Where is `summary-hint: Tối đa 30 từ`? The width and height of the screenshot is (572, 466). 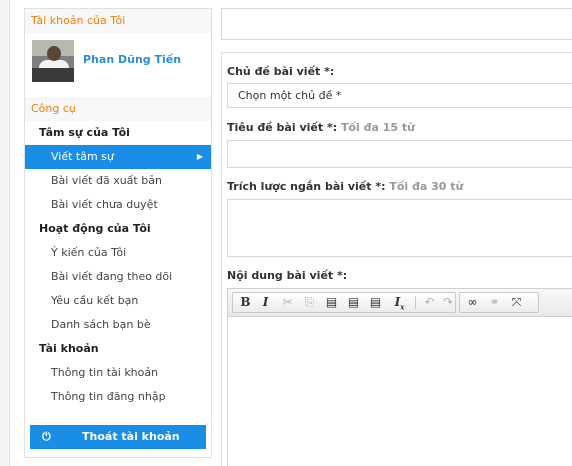
summary-hint: Tối đa 30 từ is located at coordinates (426, 186).